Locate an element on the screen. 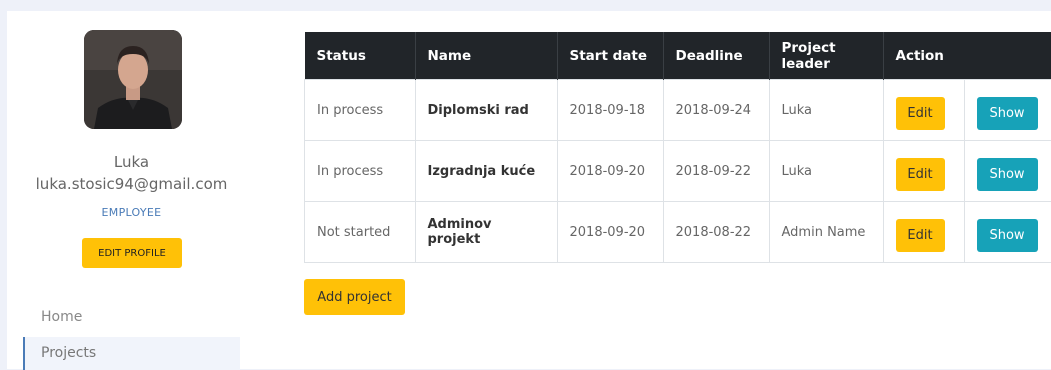 The image size is (1051, 370). column-header-project-leader: Project leader is located at coordinates (826, 56).